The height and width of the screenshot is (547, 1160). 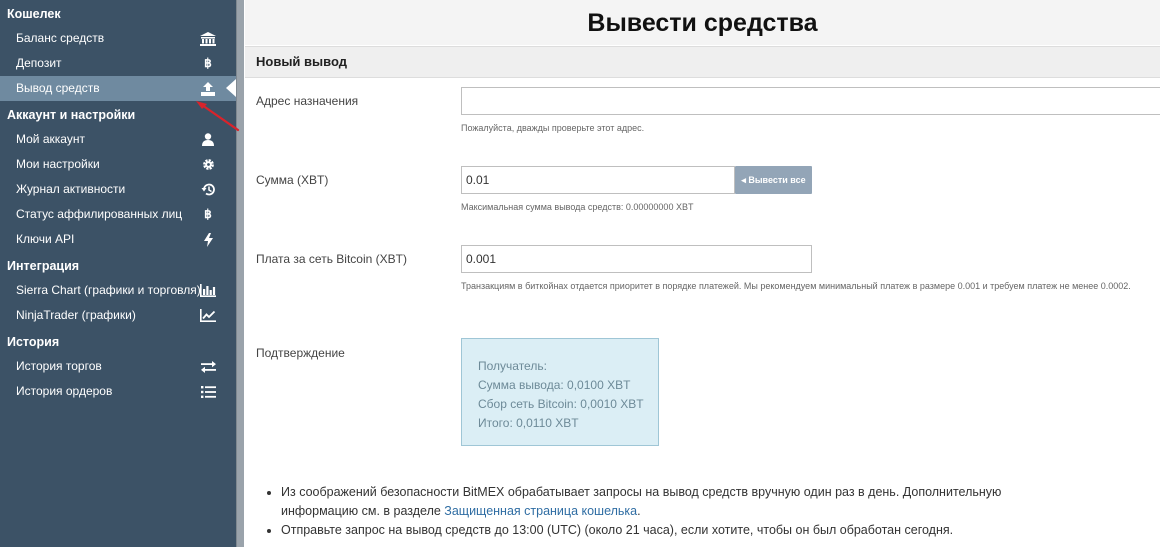 What do you see at coordinates (118, 366) in the screenshot?
I see `sidebar-item-trade-history: История торгов` at bounding box center [118, 366].